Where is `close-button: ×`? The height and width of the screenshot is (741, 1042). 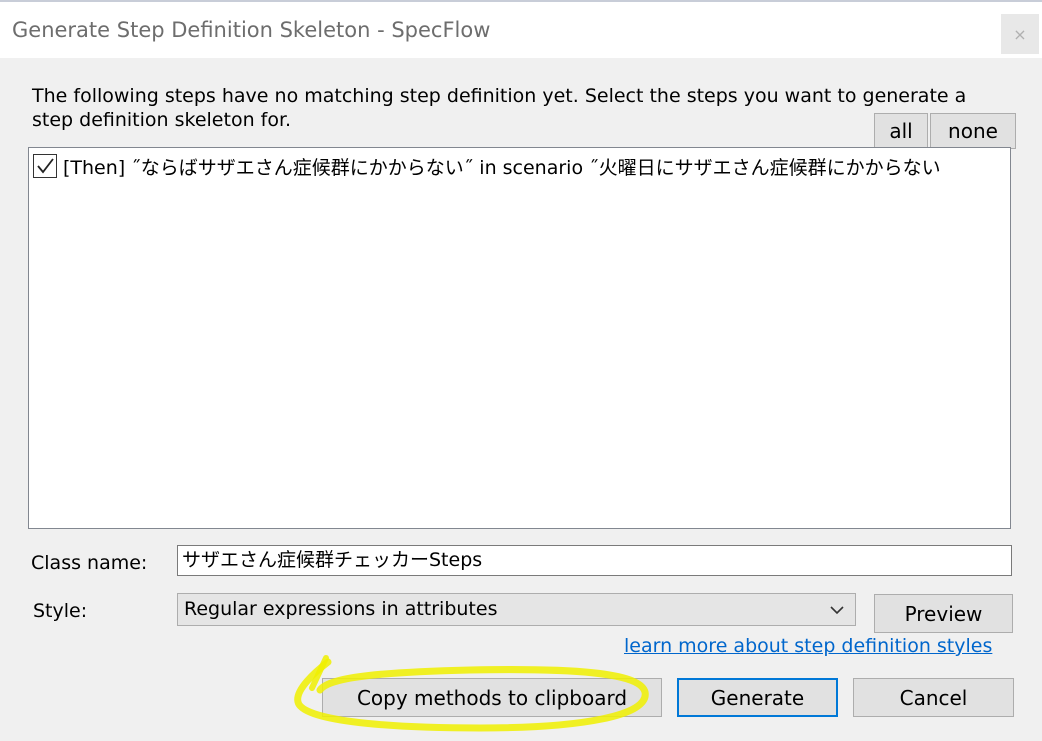
close-button: × is located at coordinates (1020, 34).